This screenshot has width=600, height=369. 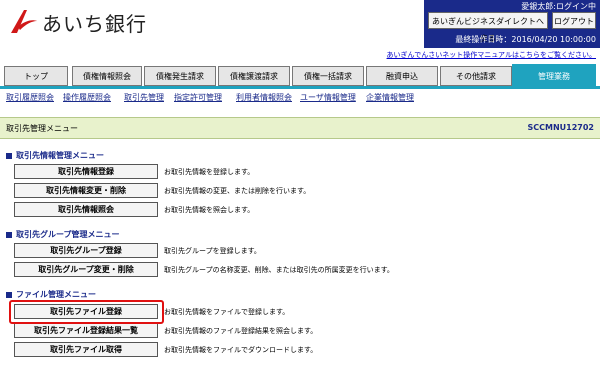 I want to click on page-title: 取引先管理メニュー, so click(x=42, y=128).